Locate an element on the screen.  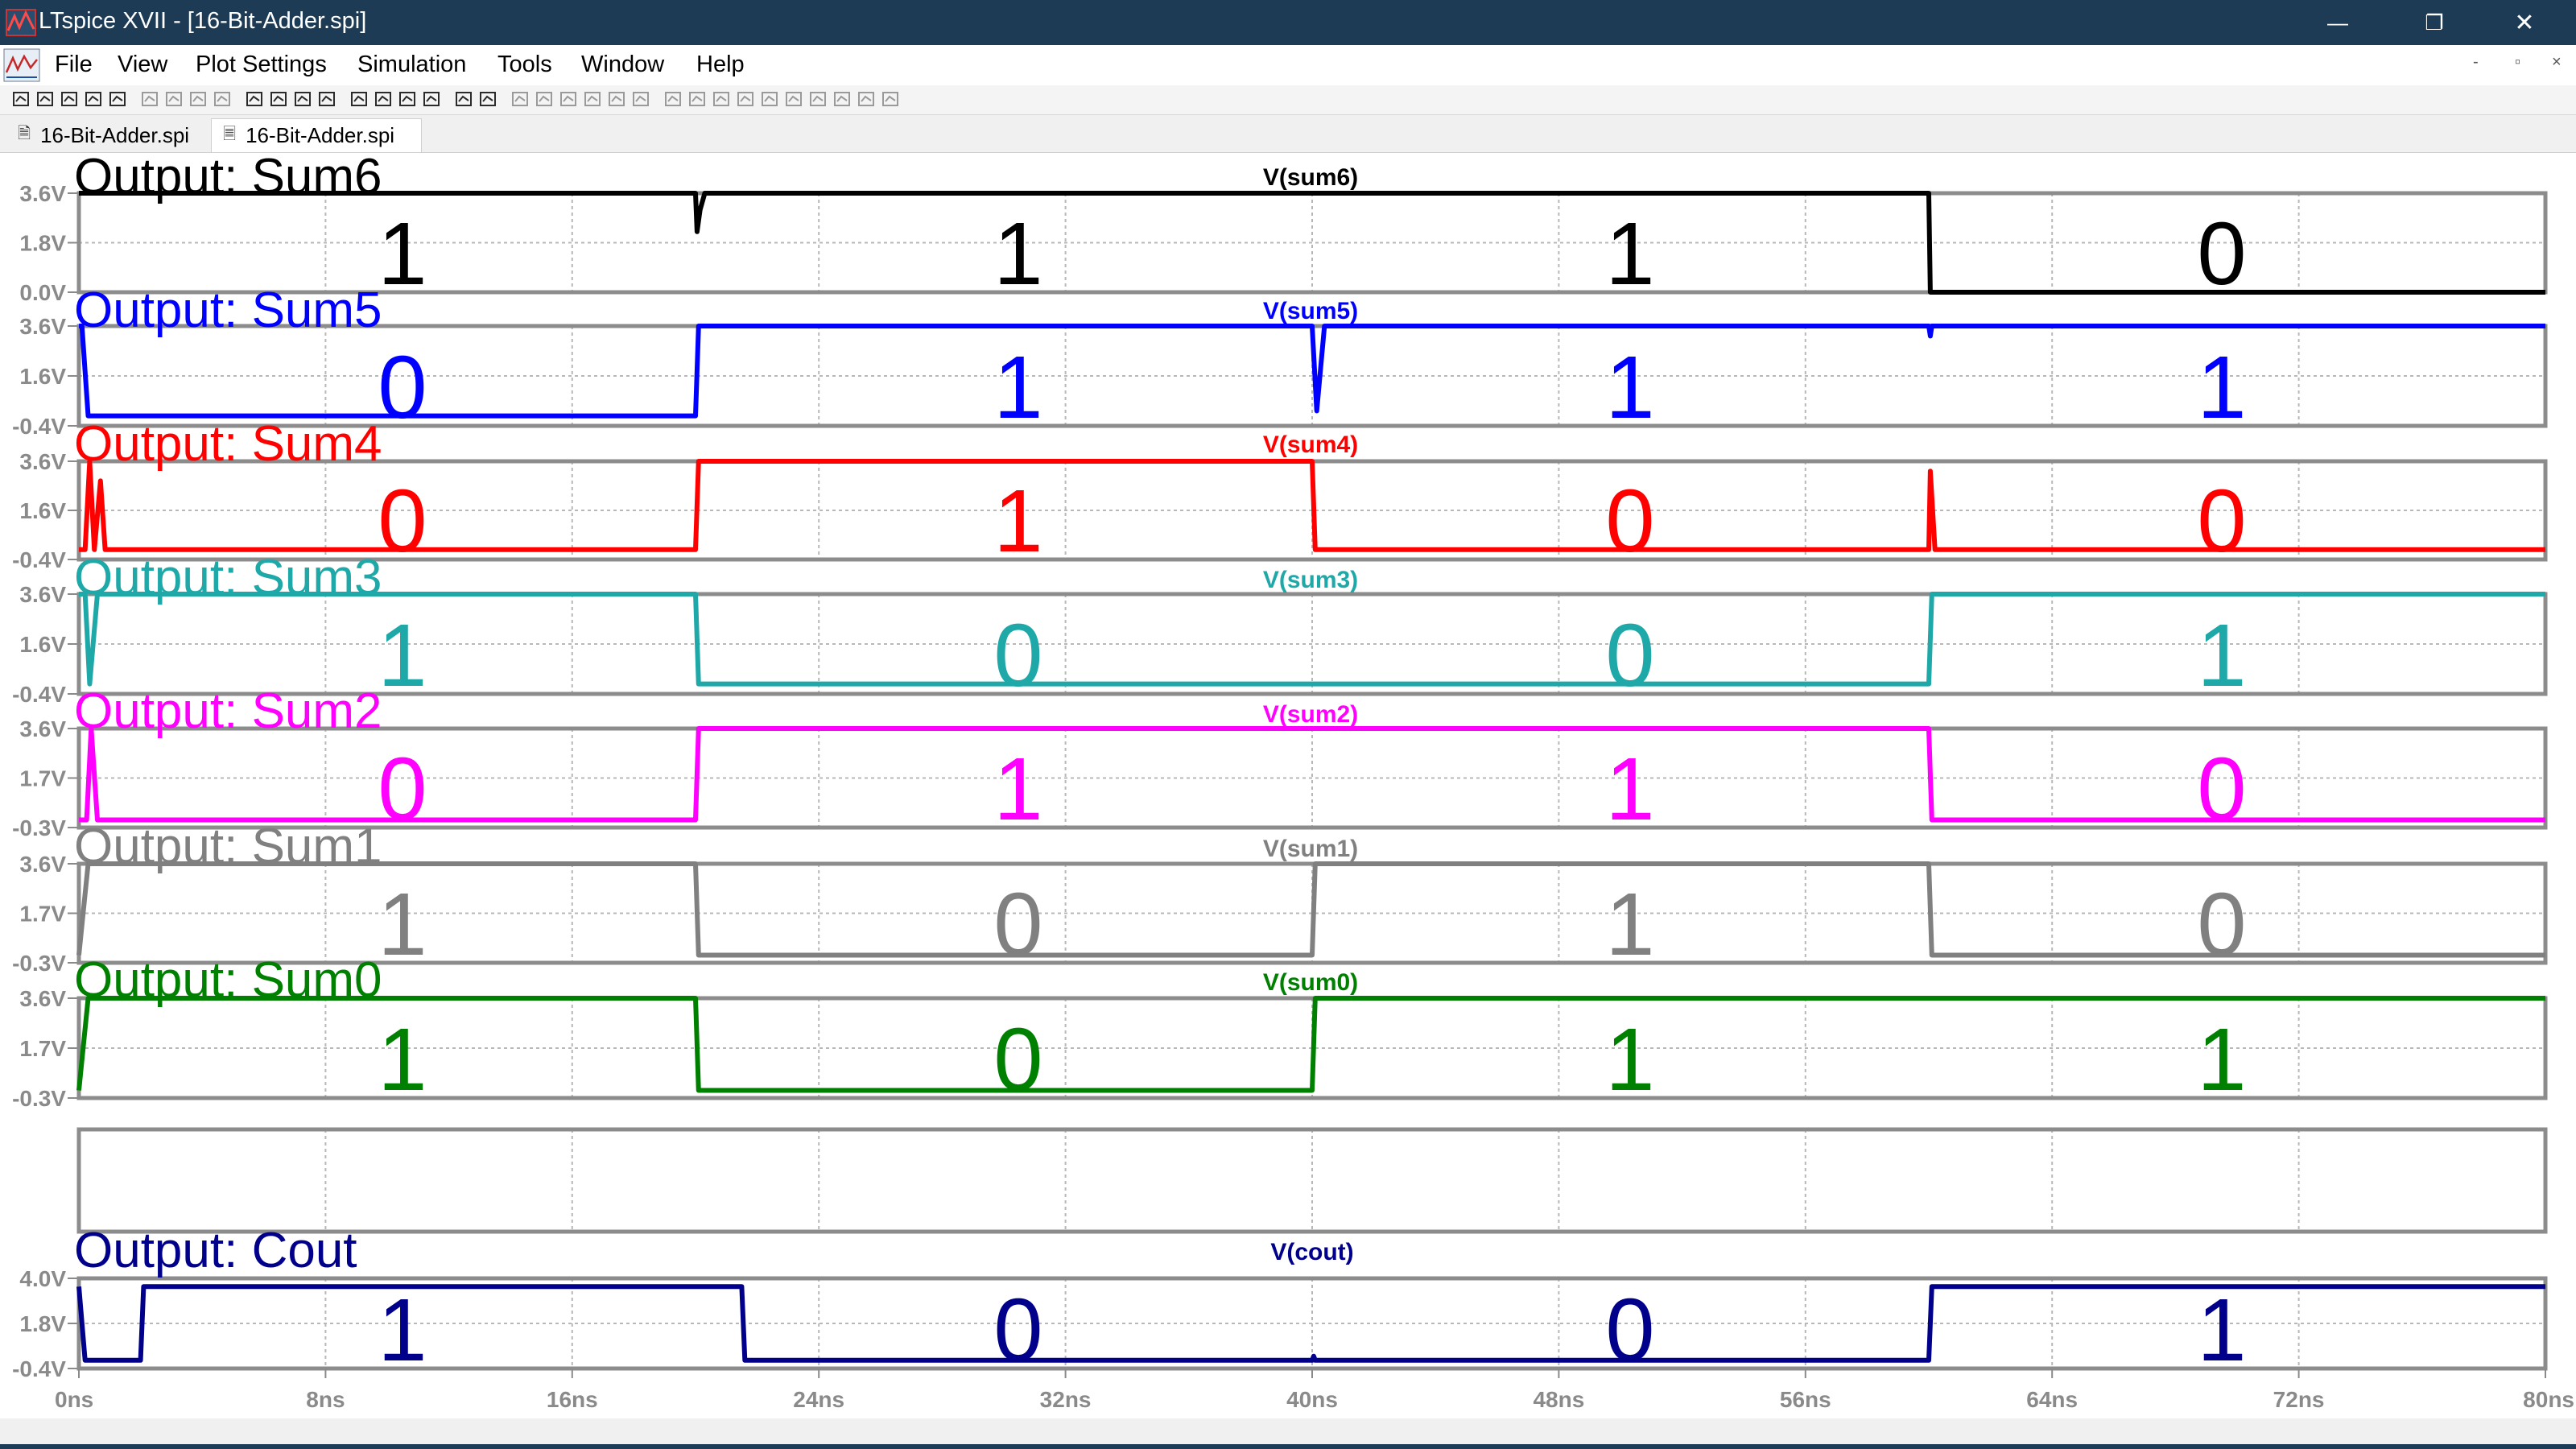
x-tick-label: 48ns is located at coordinates (1558, 1399).